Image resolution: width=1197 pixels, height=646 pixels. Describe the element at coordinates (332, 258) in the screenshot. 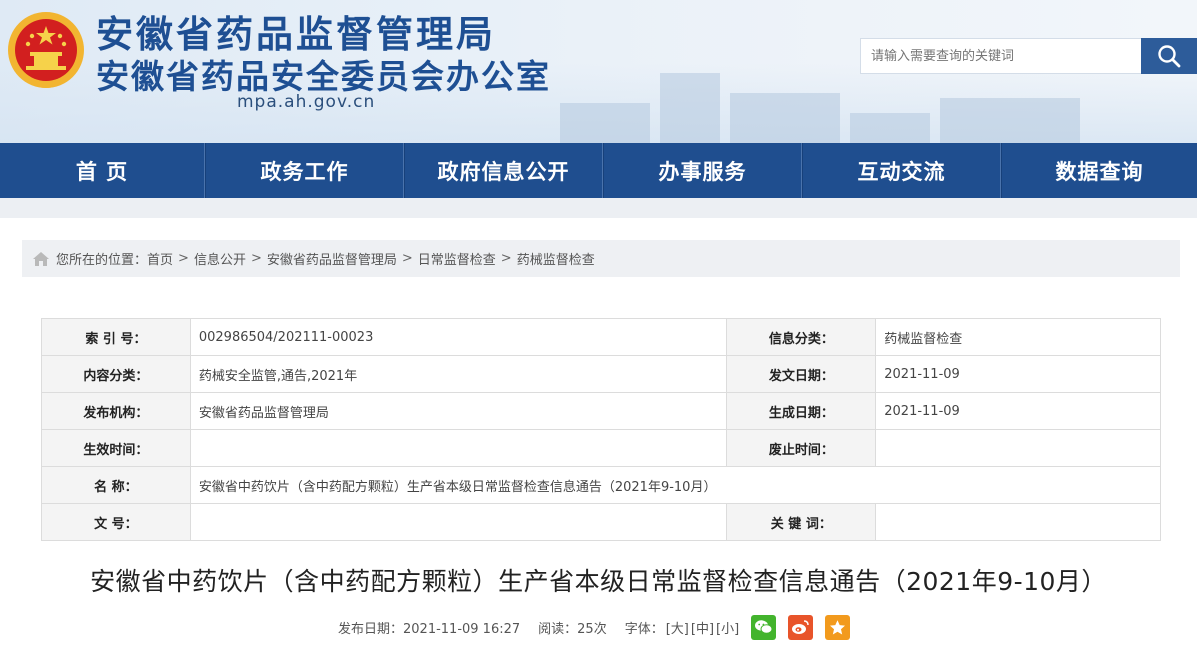

I see `breadcrumb-link-bureau: 安徽省药品监督管理局` at that location.